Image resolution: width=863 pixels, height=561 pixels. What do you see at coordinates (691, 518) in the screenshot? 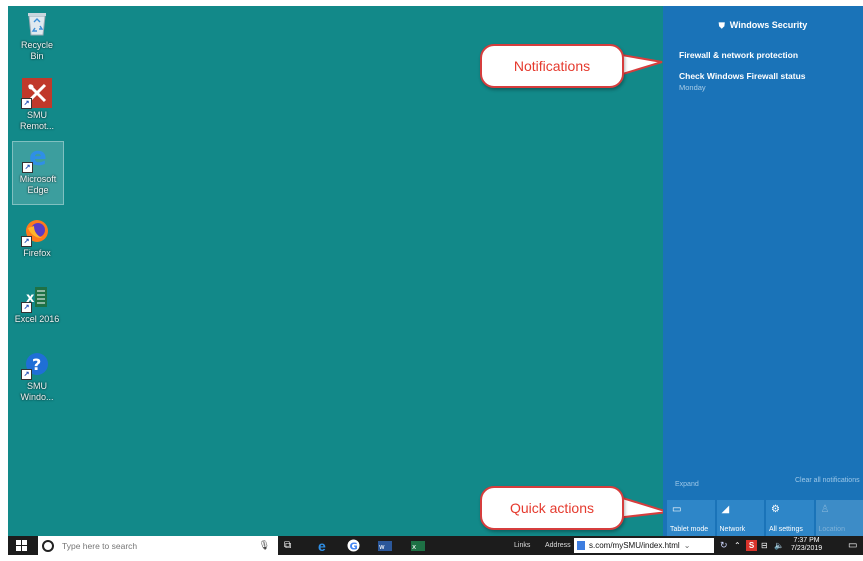
I see `quick-action-tablet-mode: ▭ Tablet mode` at bounding box center [691, 518].